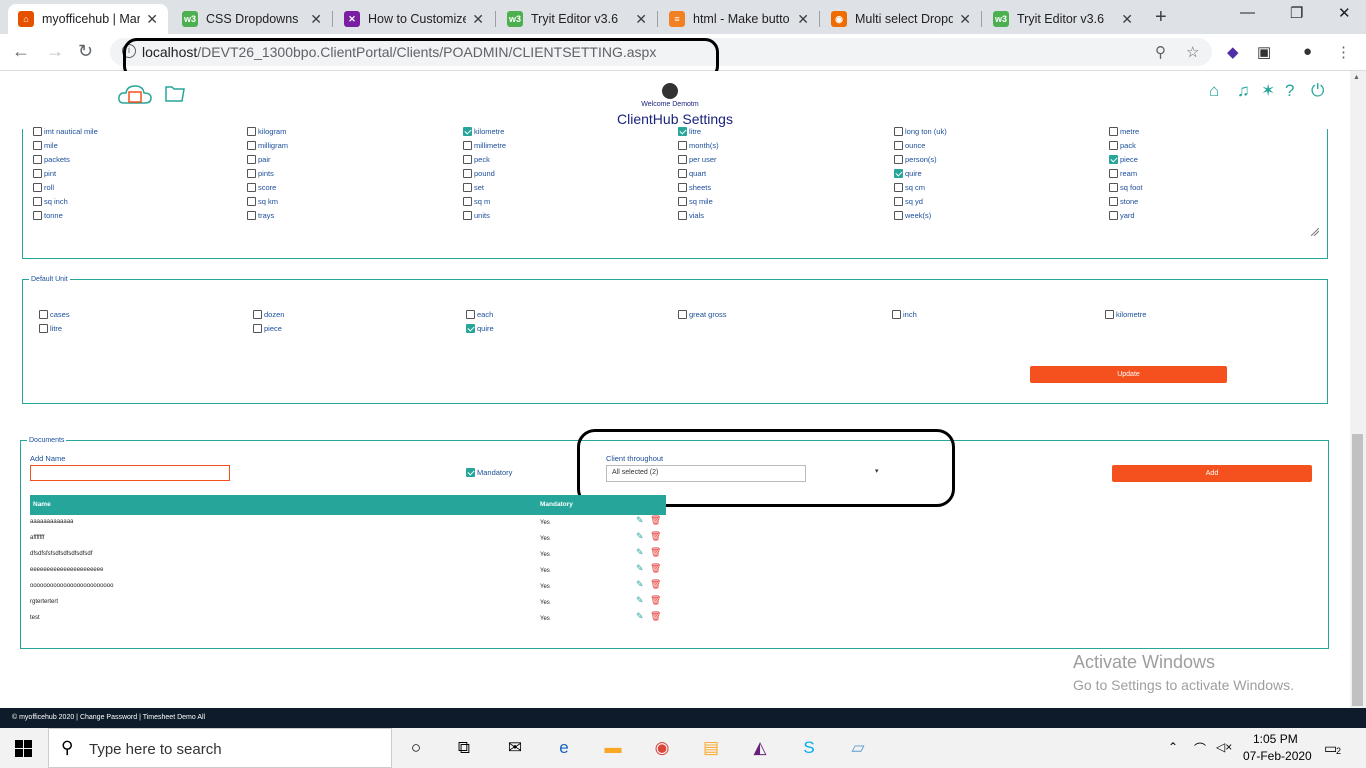 The image size is (1366, 768). What do you see at coordinates (515, 748) in the screenshot?
I see `mail-icon: ✉` at bounding box center [515, 748].